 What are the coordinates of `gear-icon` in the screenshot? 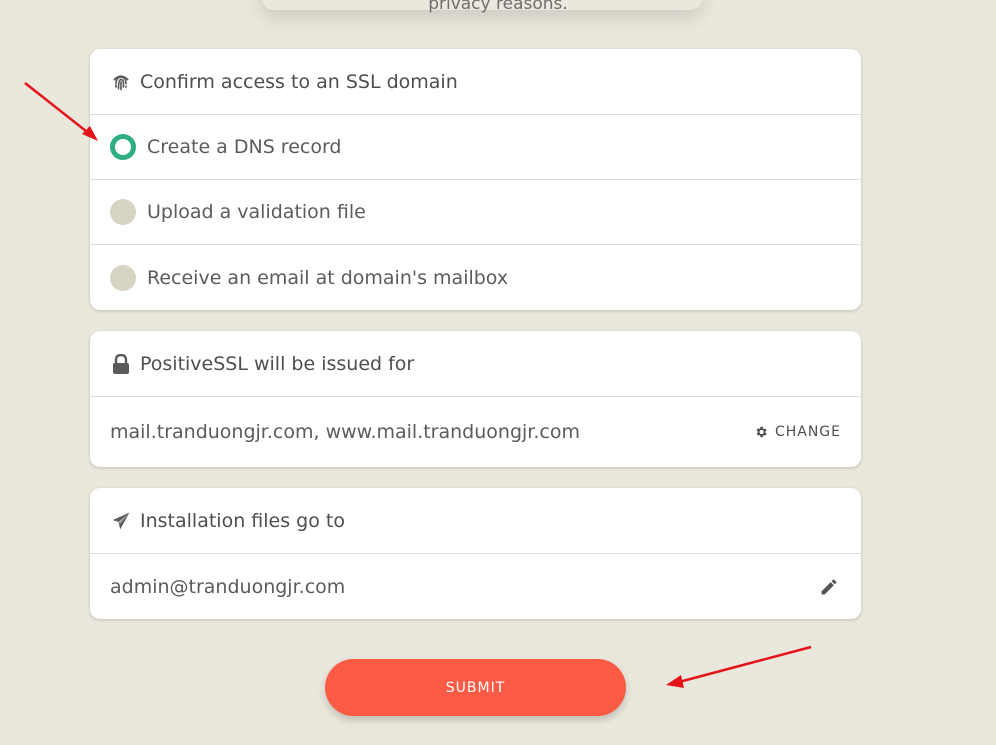 It's located at (761, 432).